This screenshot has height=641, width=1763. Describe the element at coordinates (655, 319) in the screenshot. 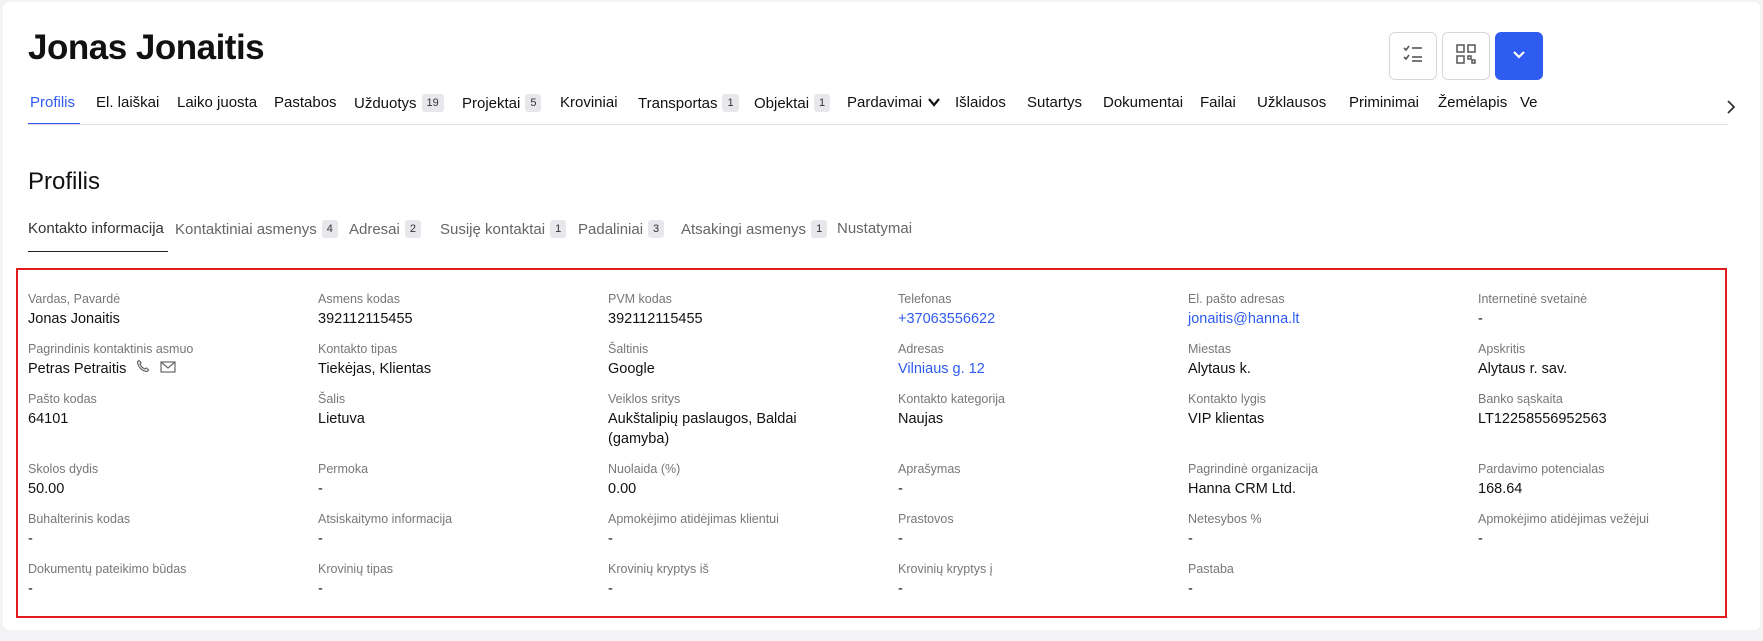

I see `field-value: 392112115455` at that location.